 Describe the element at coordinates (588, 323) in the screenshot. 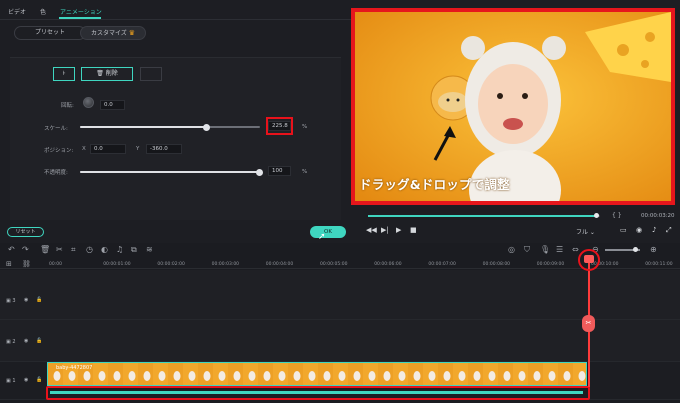

I see `split-marker-icon: ✂` at that location.